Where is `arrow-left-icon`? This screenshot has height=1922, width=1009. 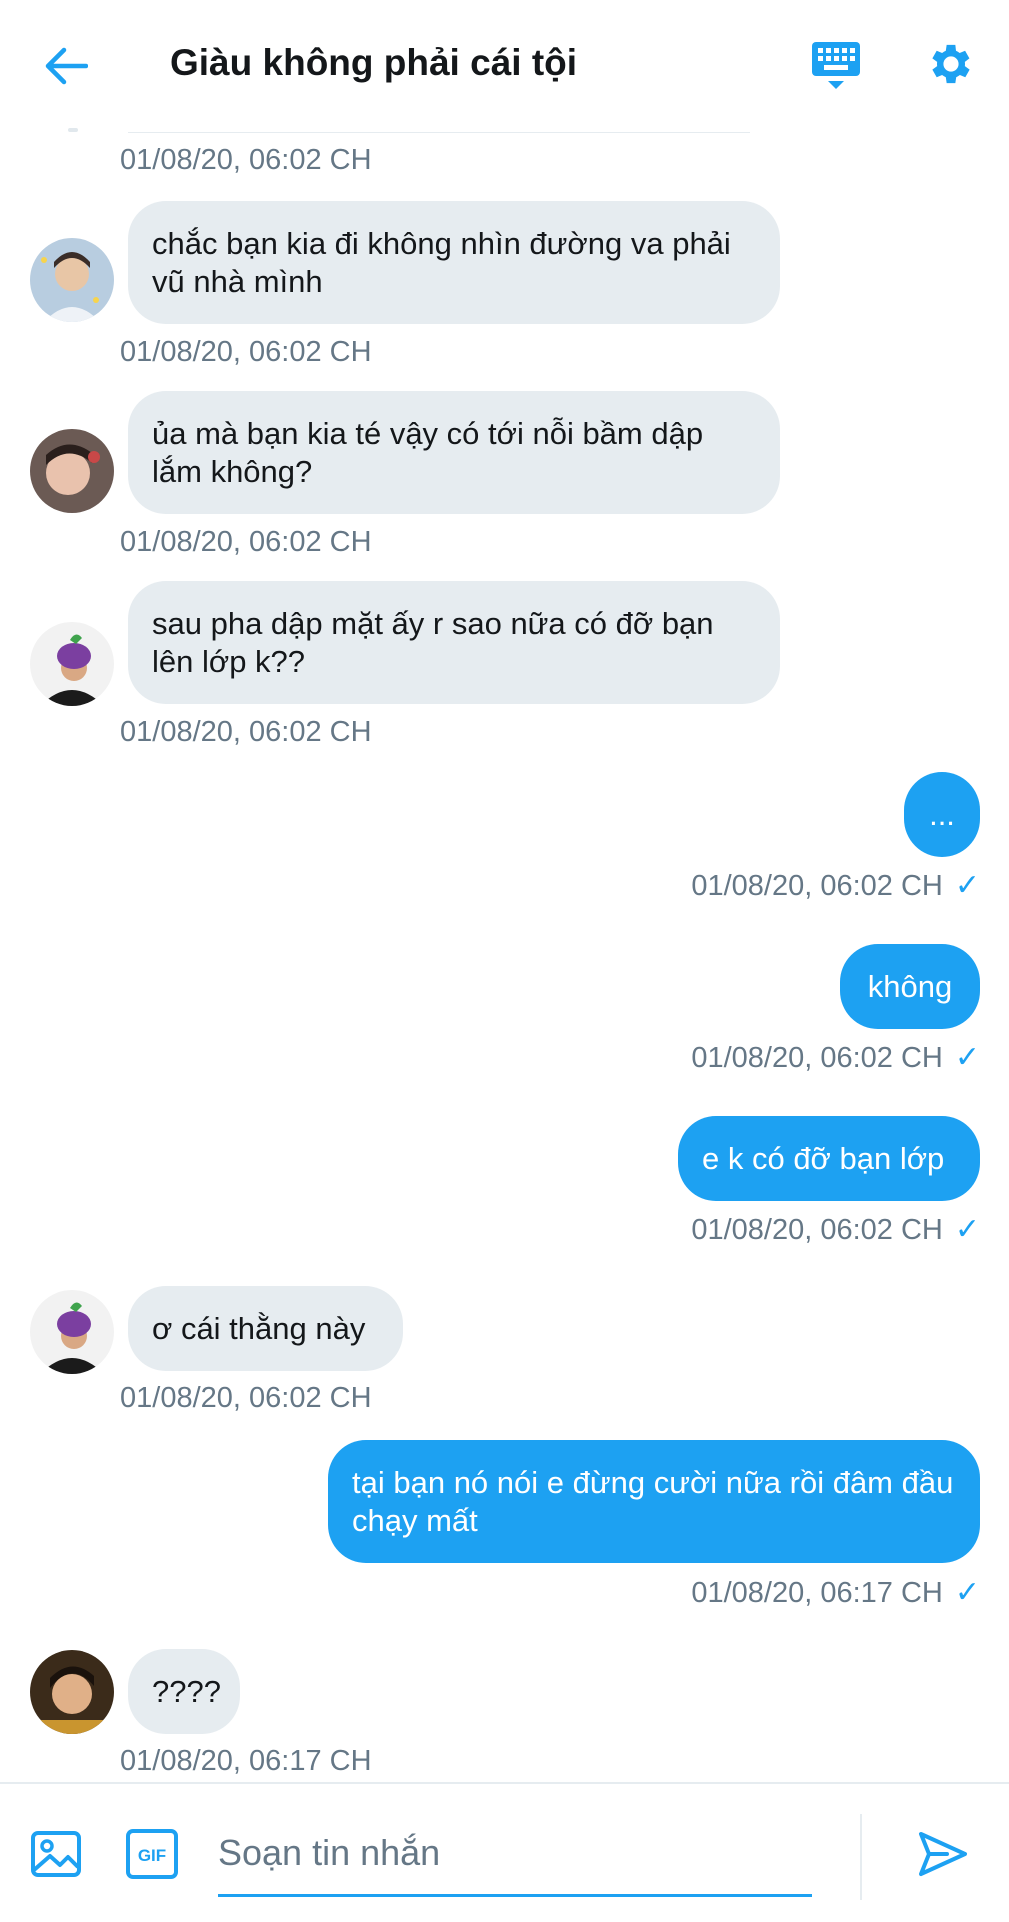
arrow-left-icon is located at coordinates (66, 66).